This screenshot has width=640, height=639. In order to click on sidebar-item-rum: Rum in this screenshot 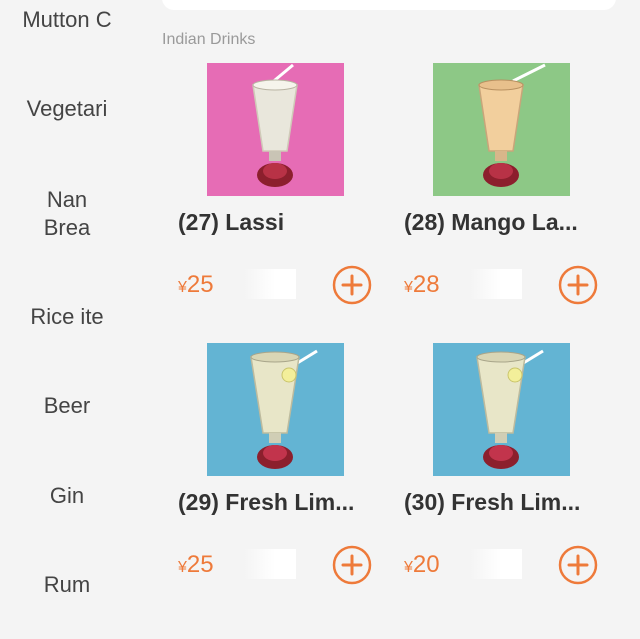, I will do `click(67, 585)`.